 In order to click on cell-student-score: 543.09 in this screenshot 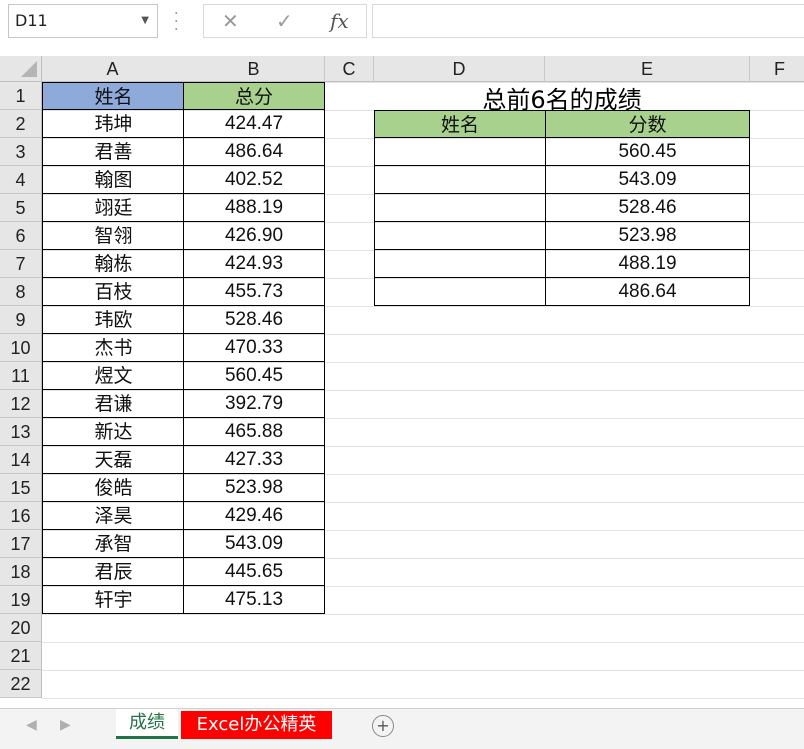, I will do `click(254, 544)`.